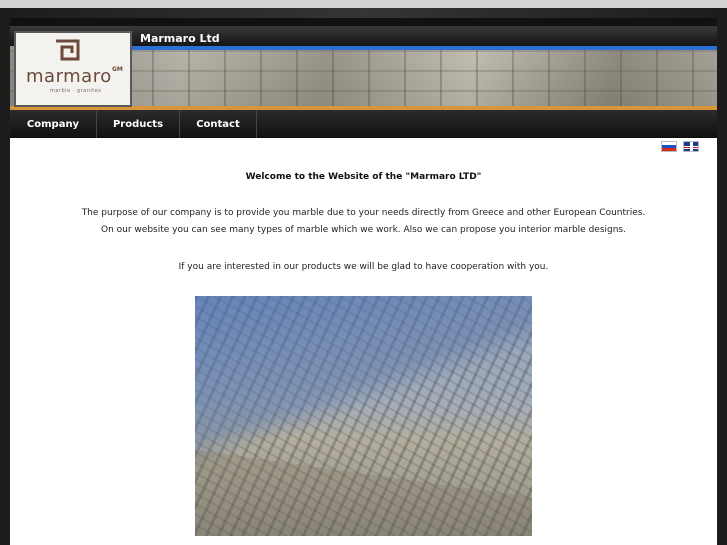  Describe the element at coordinates (363, 124) in the screenshot. I see `main-navigation: Company Products Contact` at that location.